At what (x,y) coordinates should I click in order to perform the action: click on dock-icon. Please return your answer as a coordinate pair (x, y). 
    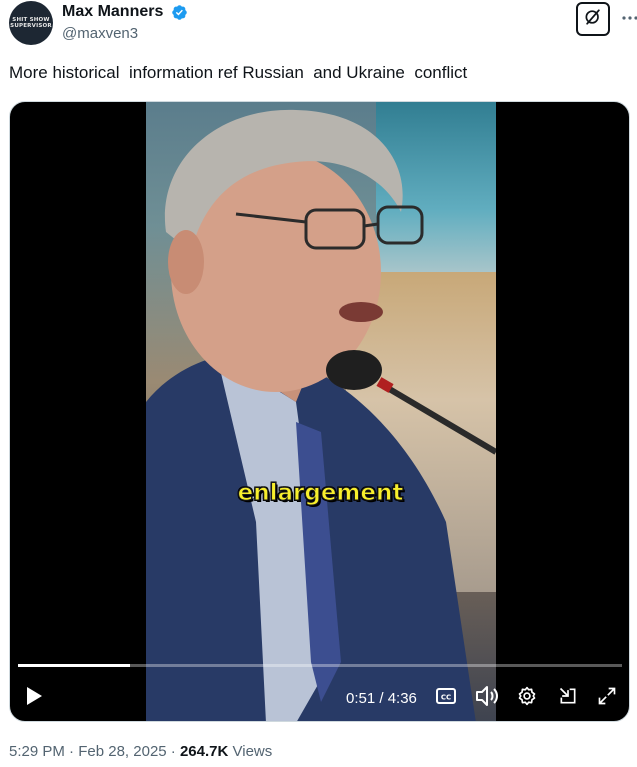
    Looking at the image, I should click on (568, 698).